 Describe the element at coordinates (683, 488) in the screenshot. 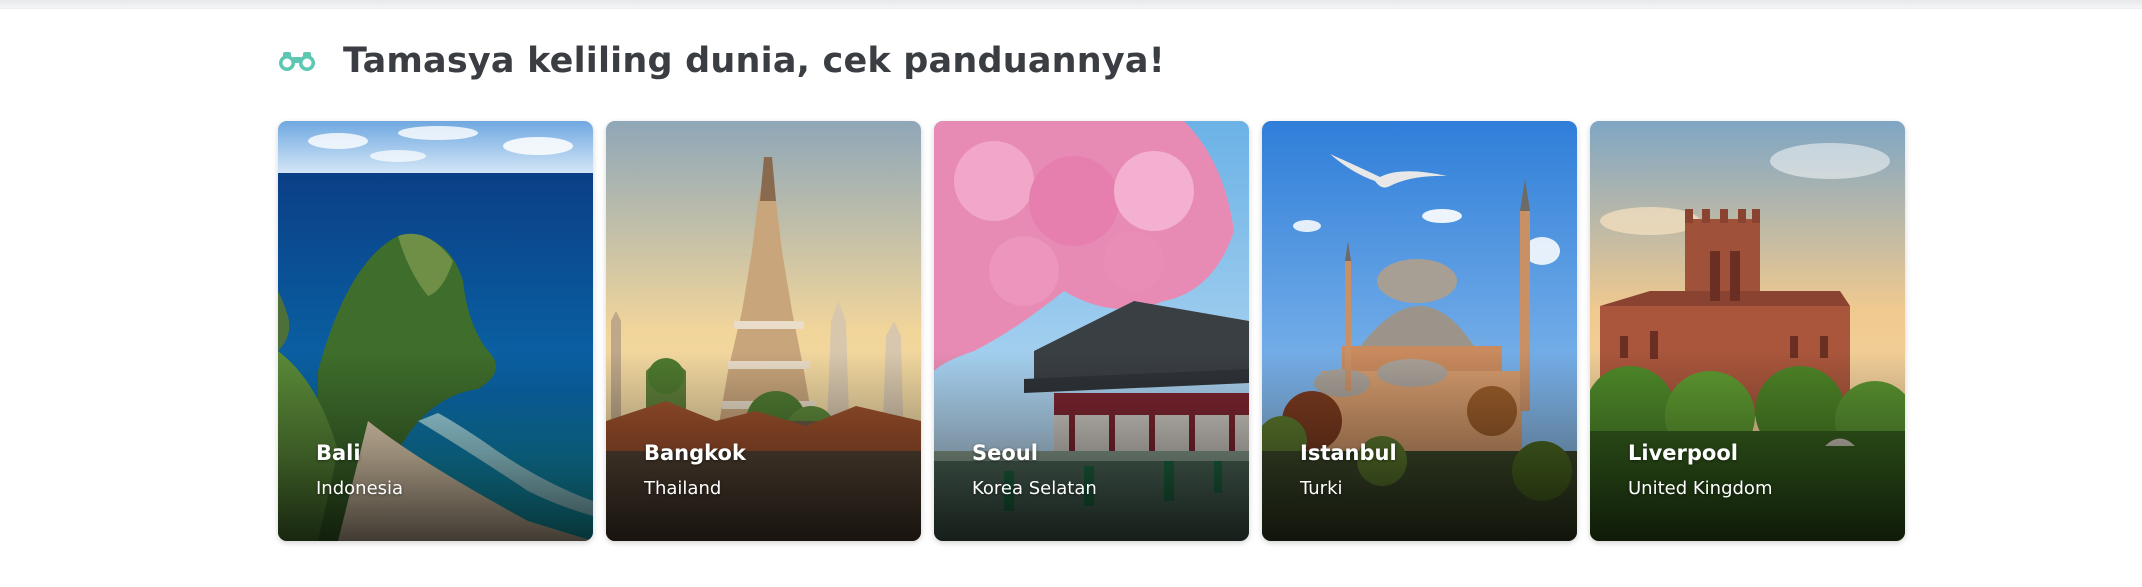

I see `card-country-name: Thailand` at that location.